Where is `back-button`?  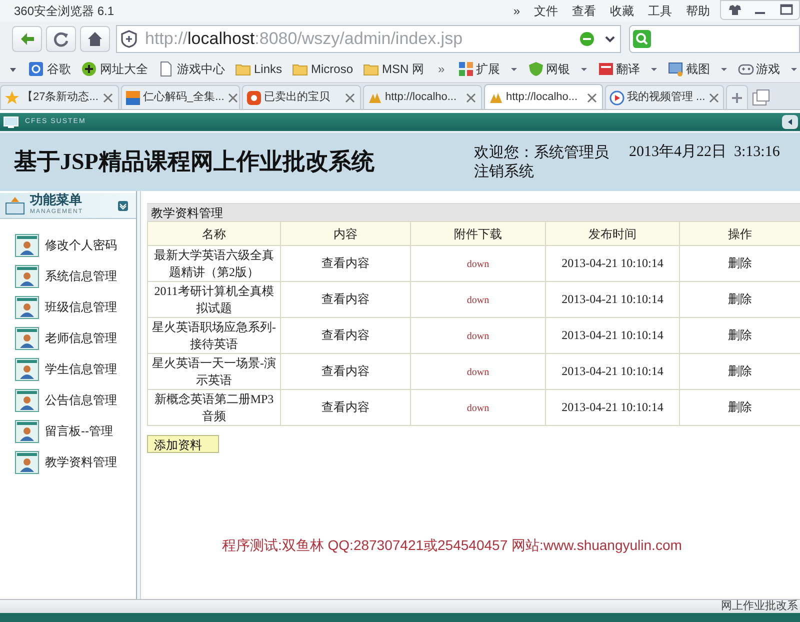
back-button is located at coordinates (27, 39).